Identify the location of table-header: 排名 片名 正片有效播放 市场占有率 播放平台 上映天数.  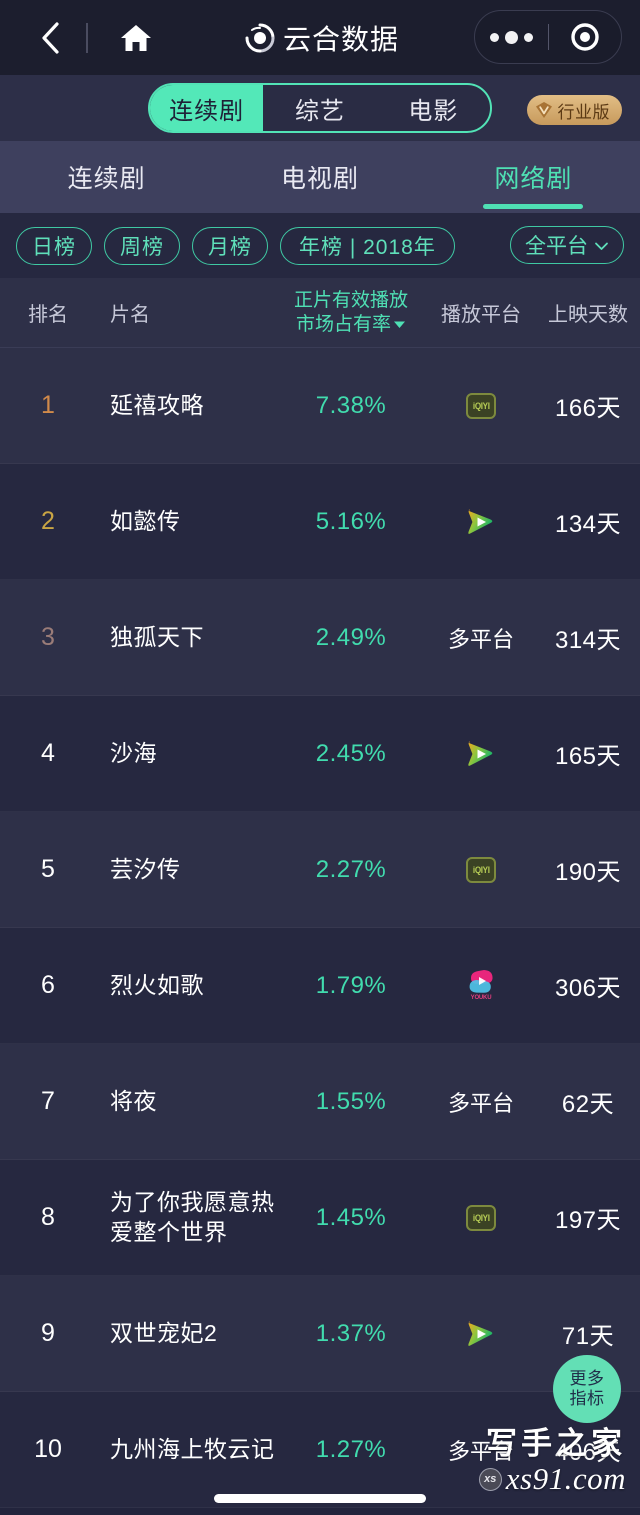
(320, 313).